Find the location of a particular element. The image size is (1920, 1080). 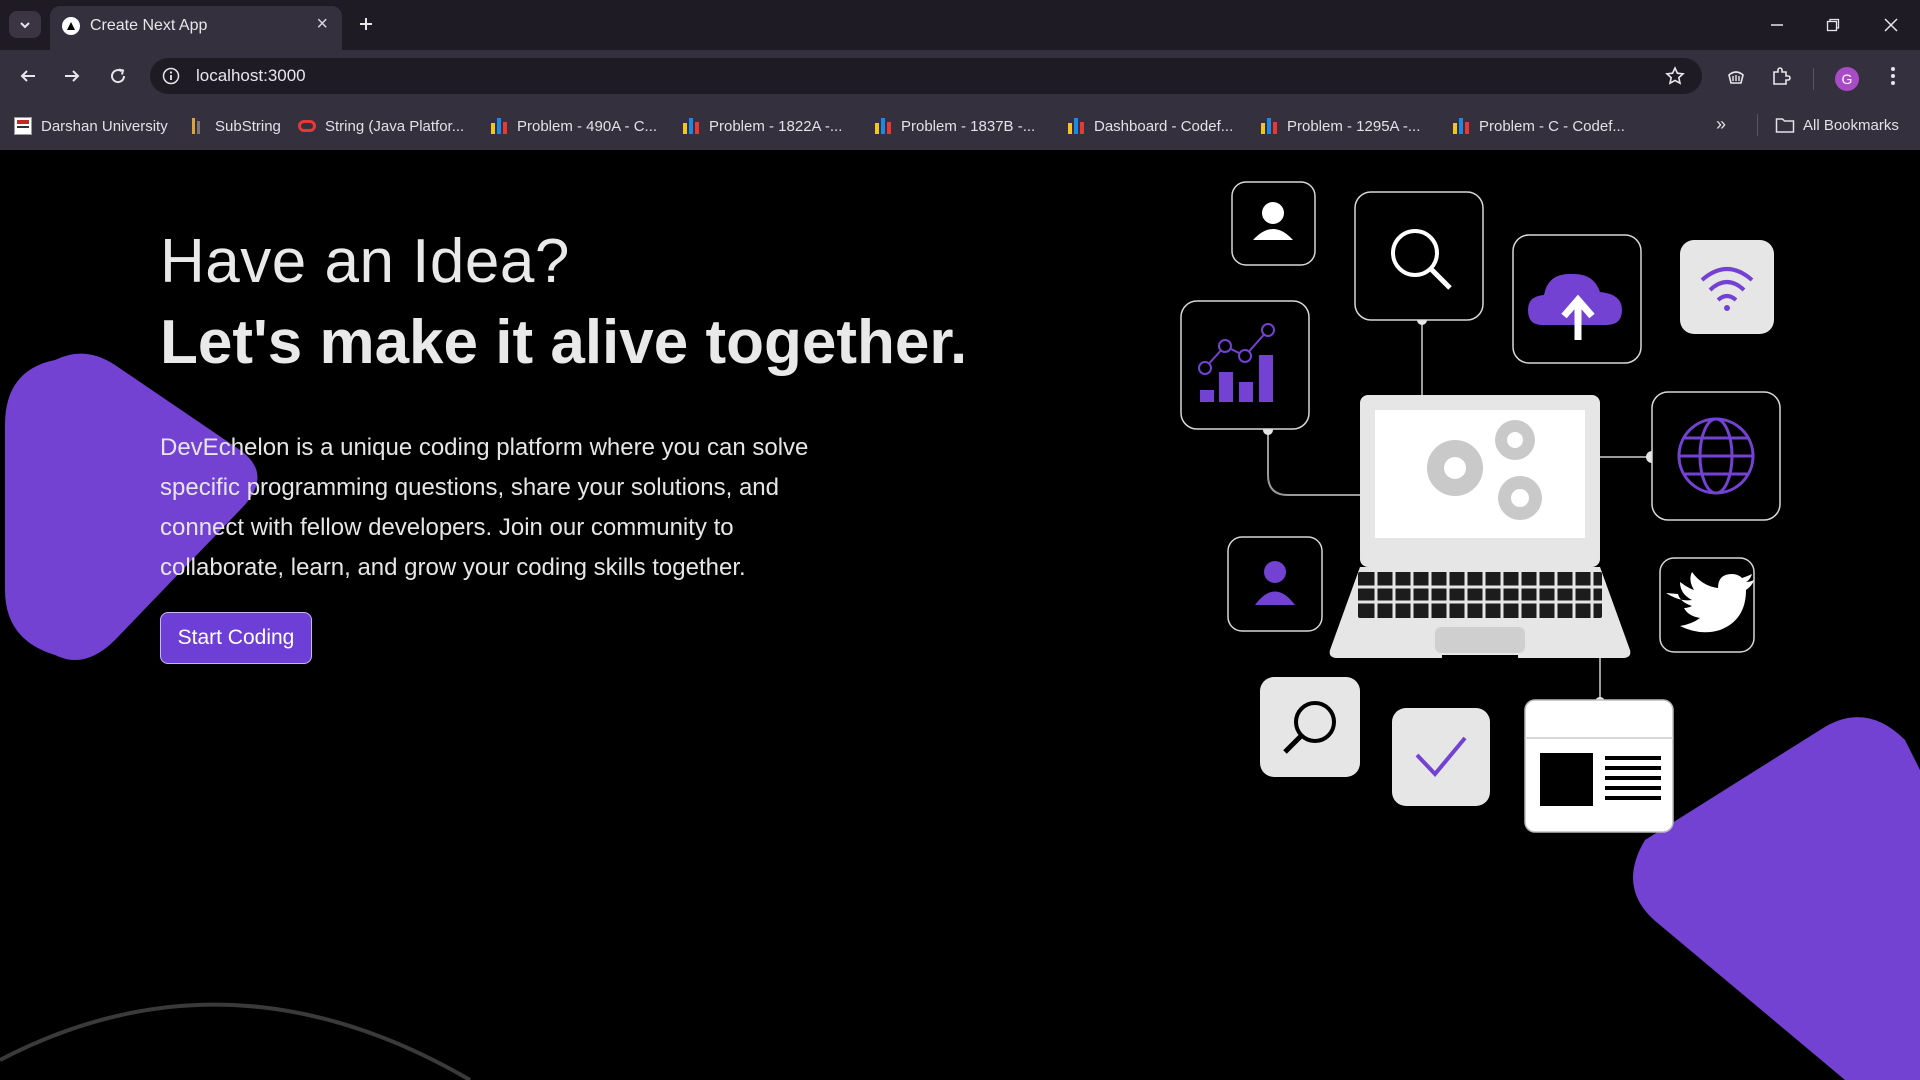

globe-icon is located at coordinates (1716, 456).